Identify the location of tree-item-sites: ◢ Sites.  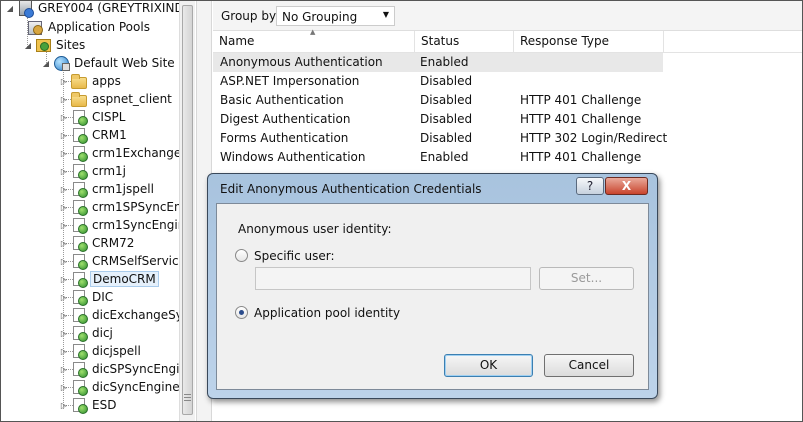
(55, 45).